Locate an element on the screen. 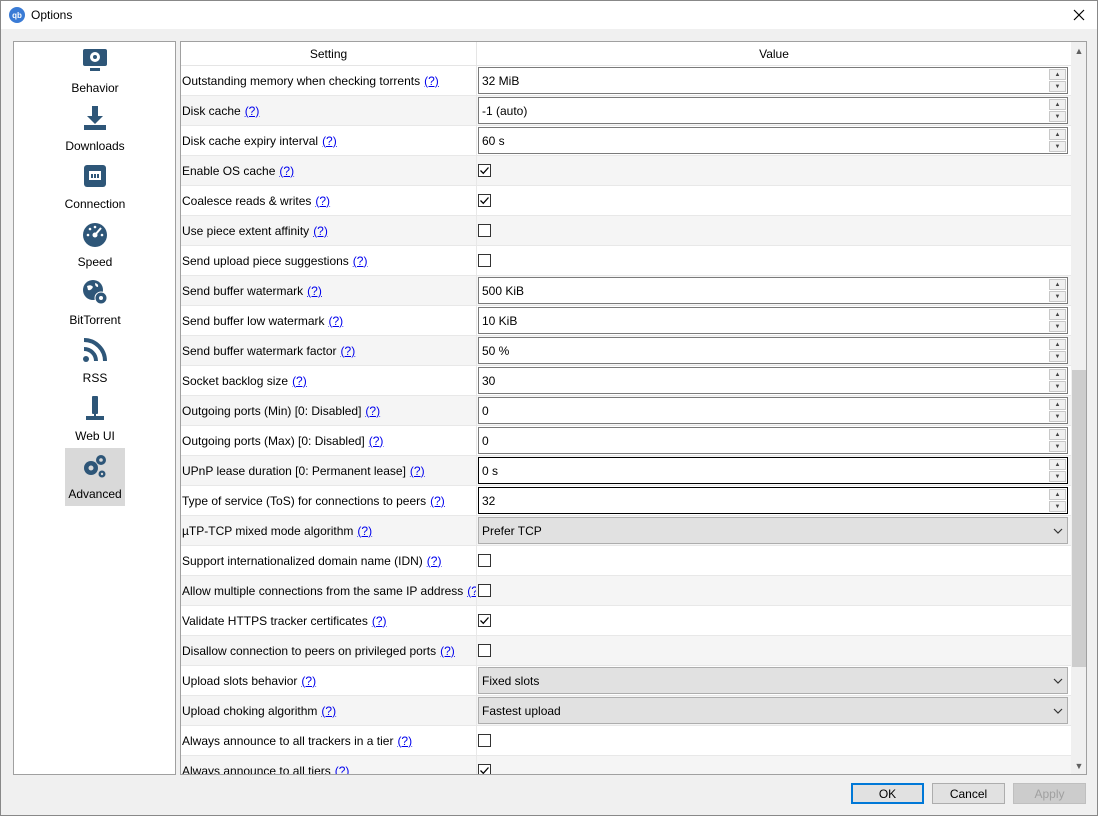 The height and width of the screenshot is (816, 1098). spinbox-input: 500 KiB ▲ ▼ is located at coordinates (773, 290).